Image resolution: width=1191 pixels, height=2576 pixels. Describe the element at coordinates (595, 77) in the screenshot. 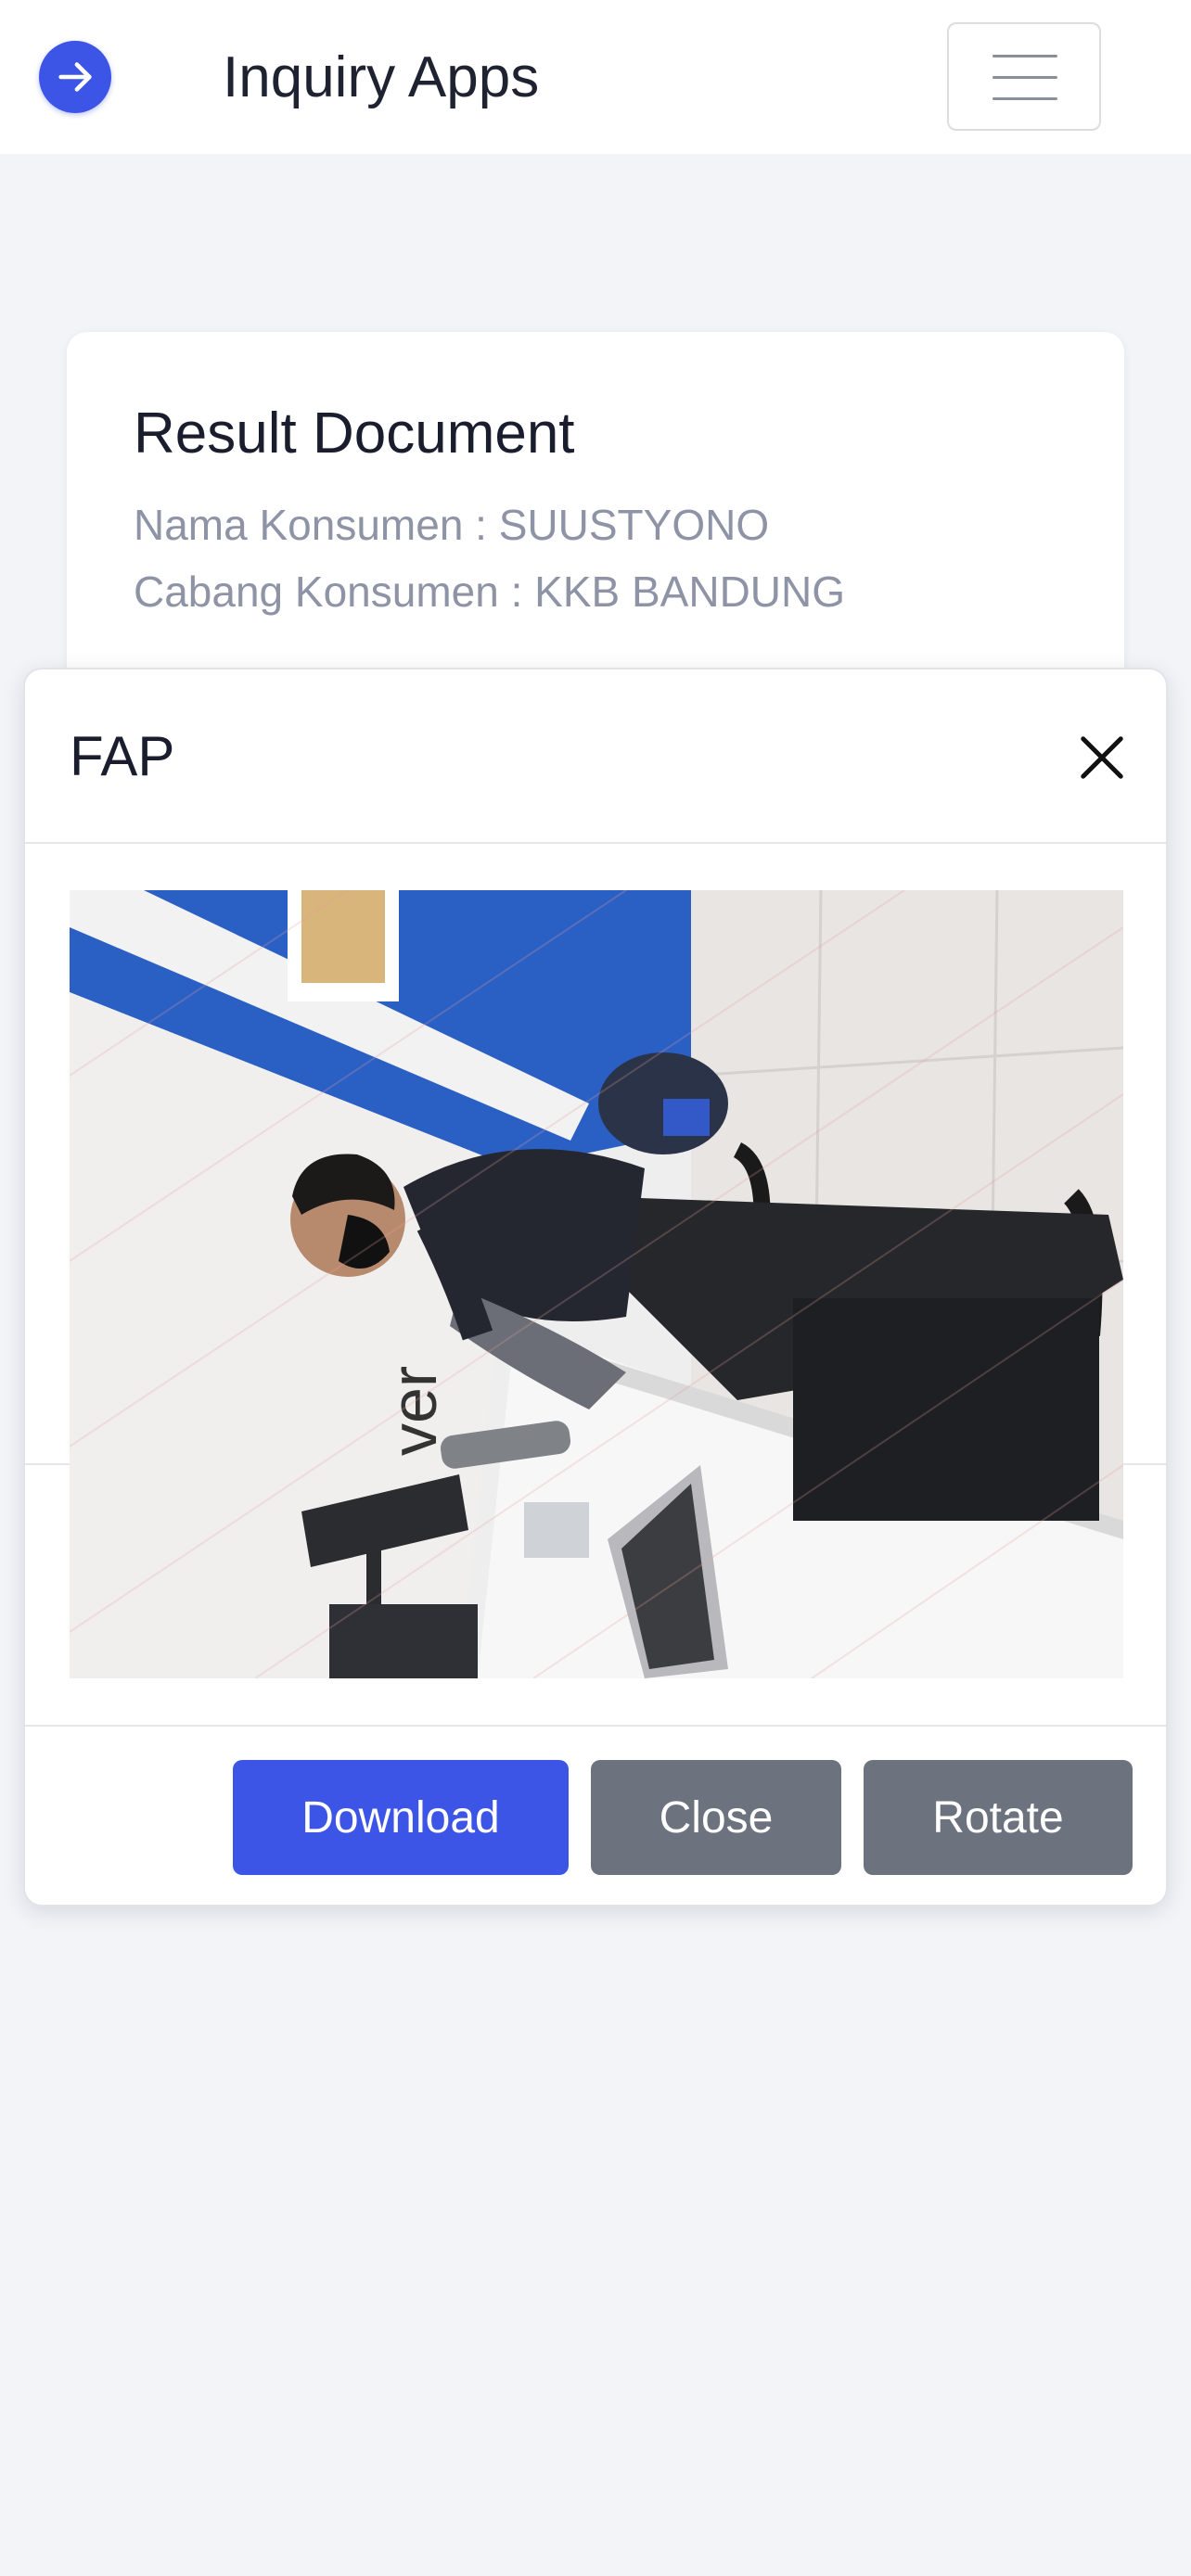

I see `top-navbar: Inquiry Apps` at that location.